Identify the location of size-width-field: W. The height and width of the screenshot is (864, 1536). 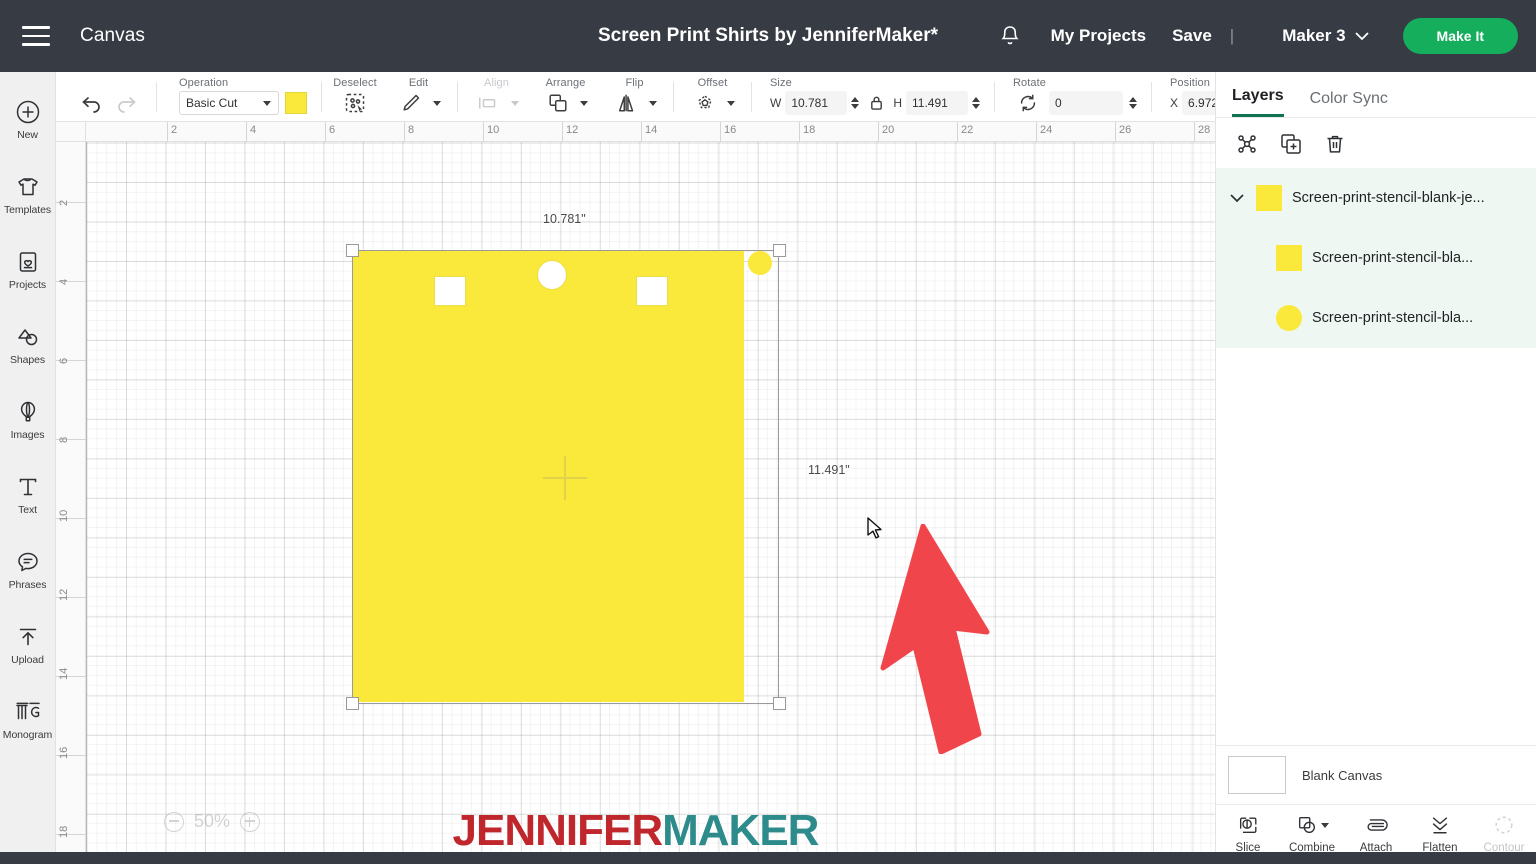
(815, 103).